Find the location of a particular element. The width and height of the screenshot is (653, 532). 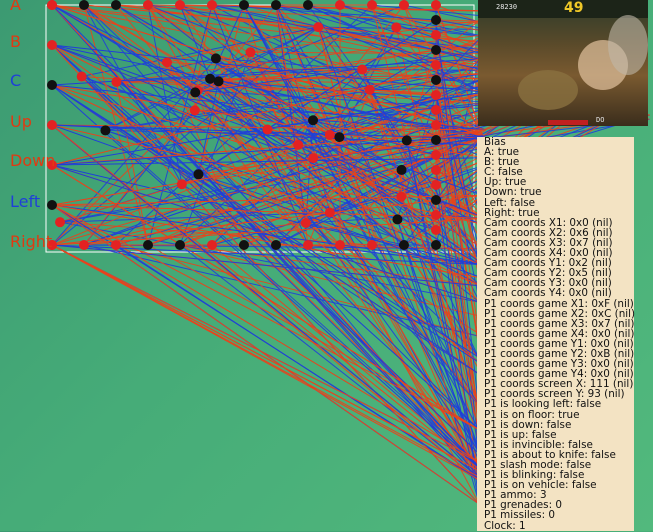

hud-bottom-text: DO is located at coordinates (600, 120).